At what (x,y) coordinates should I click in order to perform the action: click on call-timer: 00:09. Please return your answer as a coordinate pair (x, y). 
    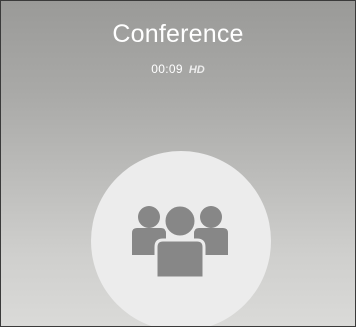
    Looking at the image, I should click on (167, 69).